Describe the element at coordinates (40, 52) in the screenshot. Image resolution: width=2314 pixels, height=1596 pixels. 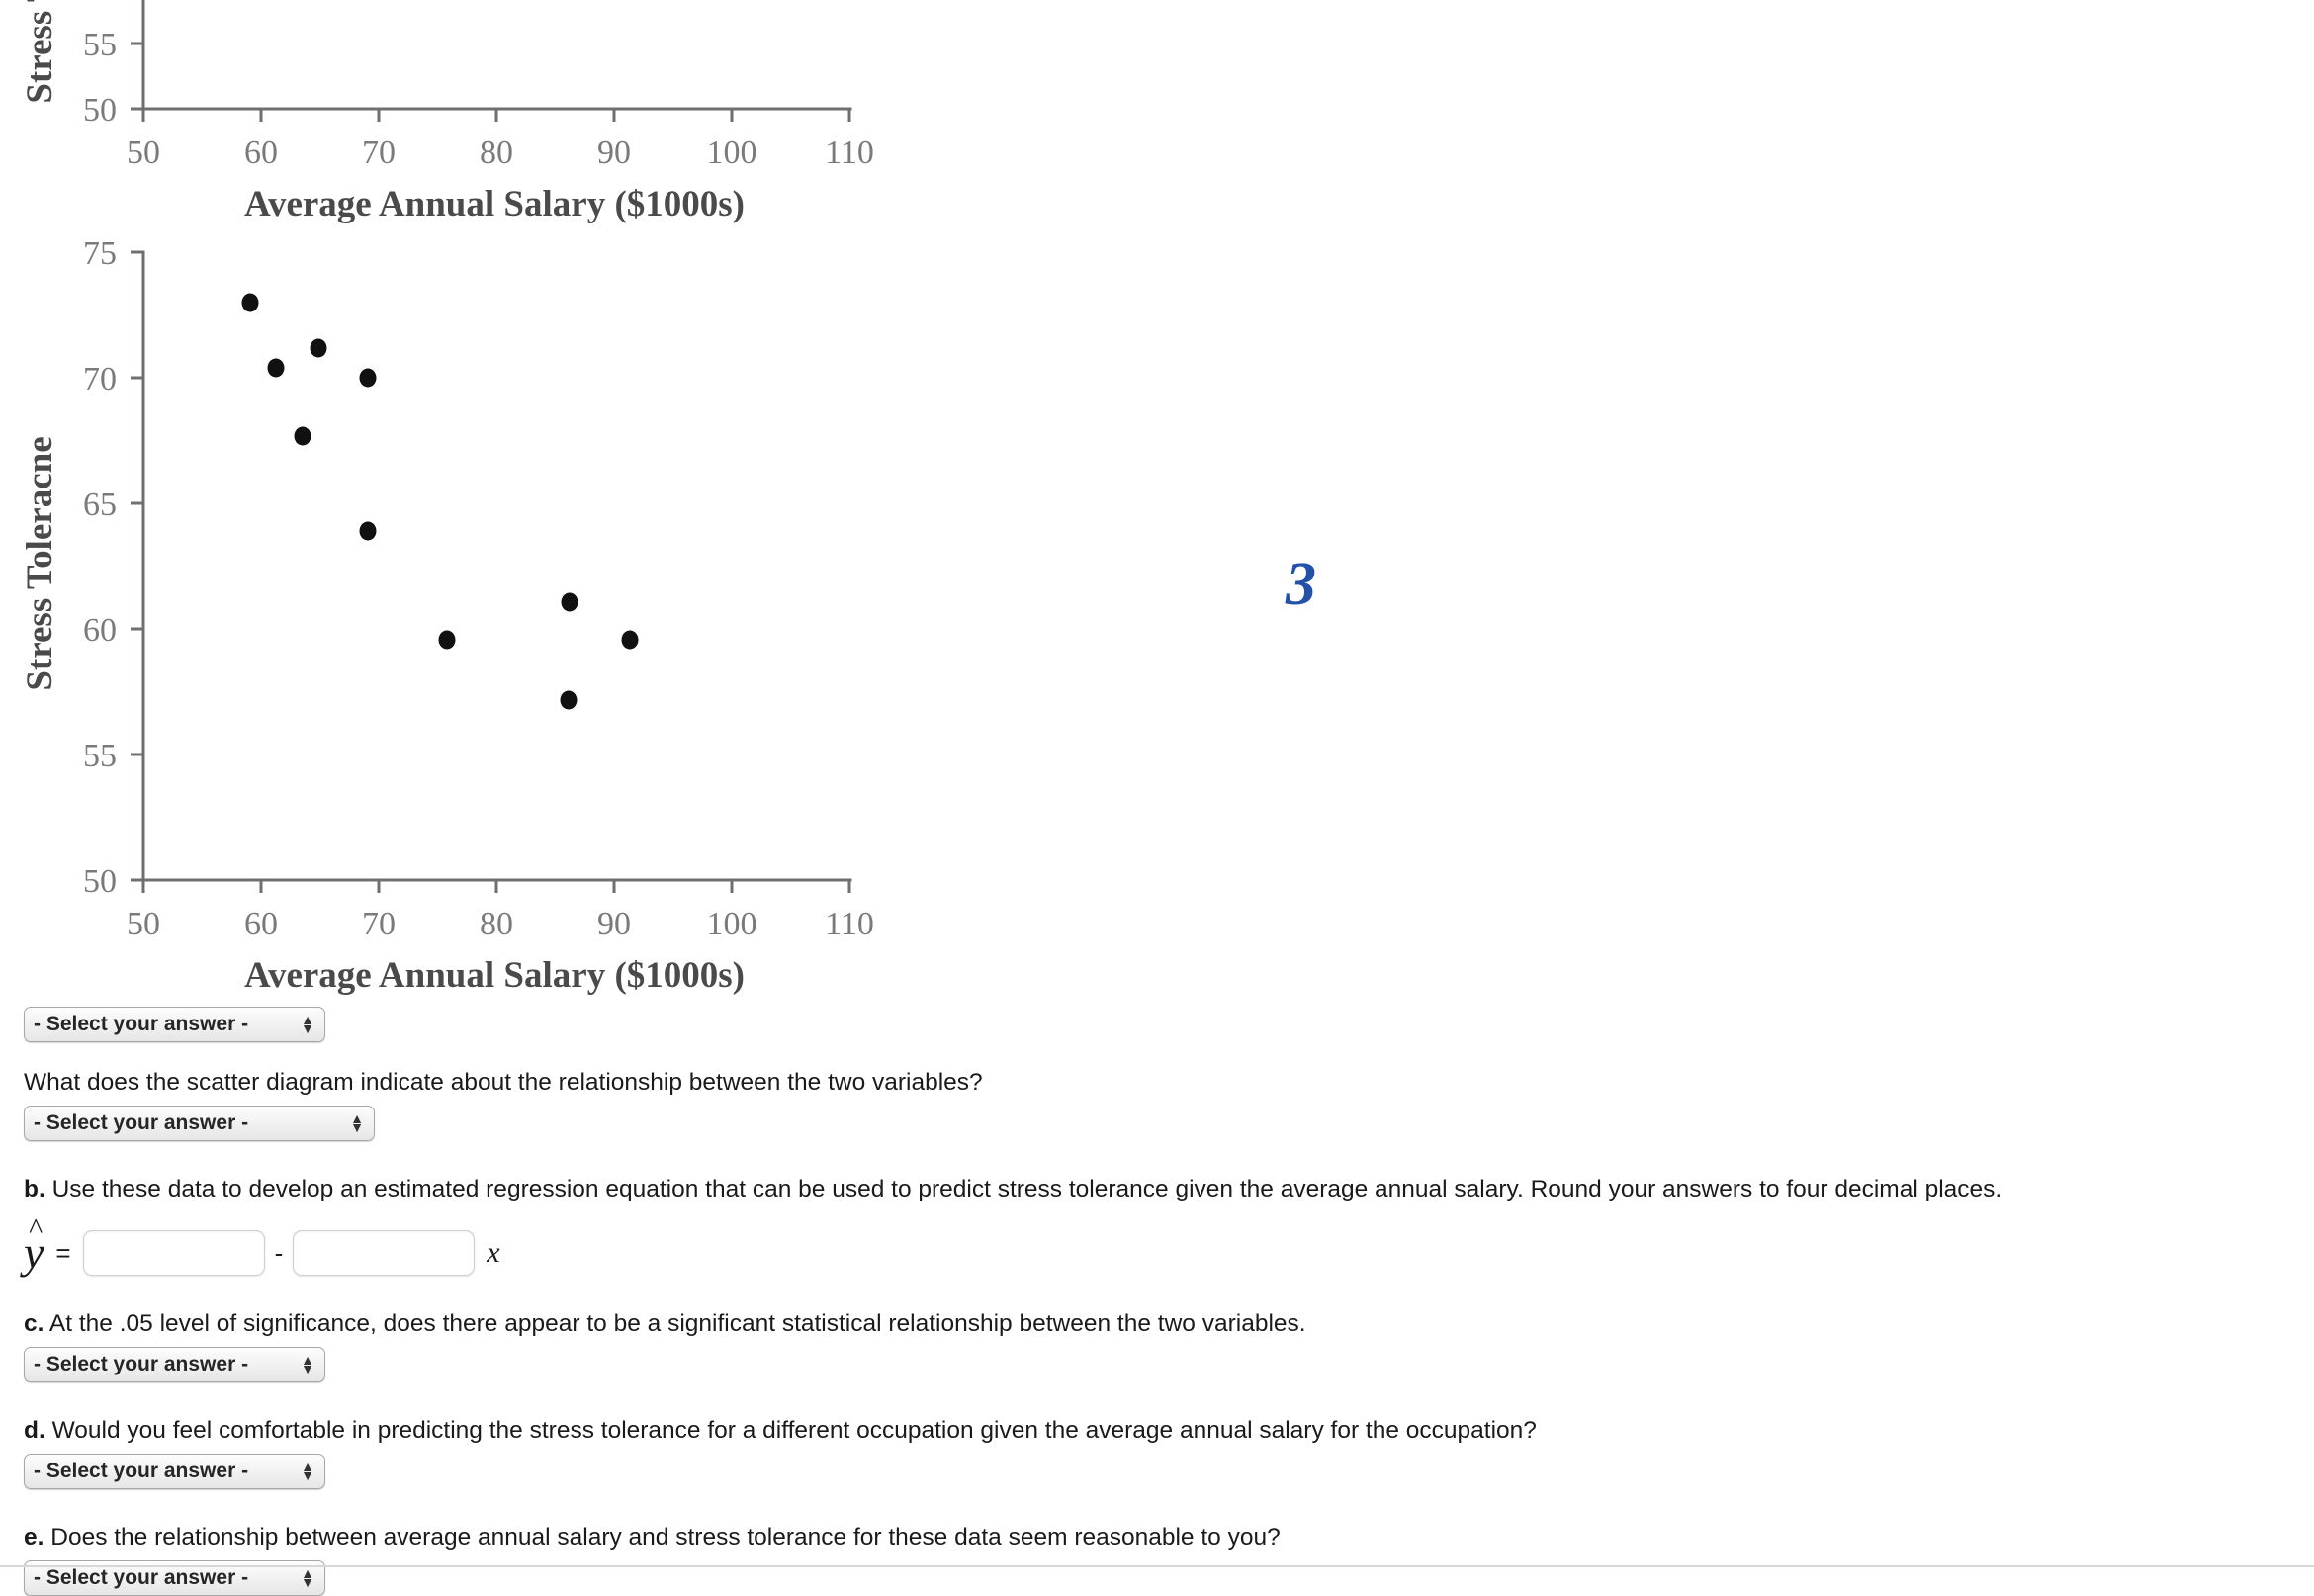
I see `y-axis-title-top: Stress Toleracne` at that location.